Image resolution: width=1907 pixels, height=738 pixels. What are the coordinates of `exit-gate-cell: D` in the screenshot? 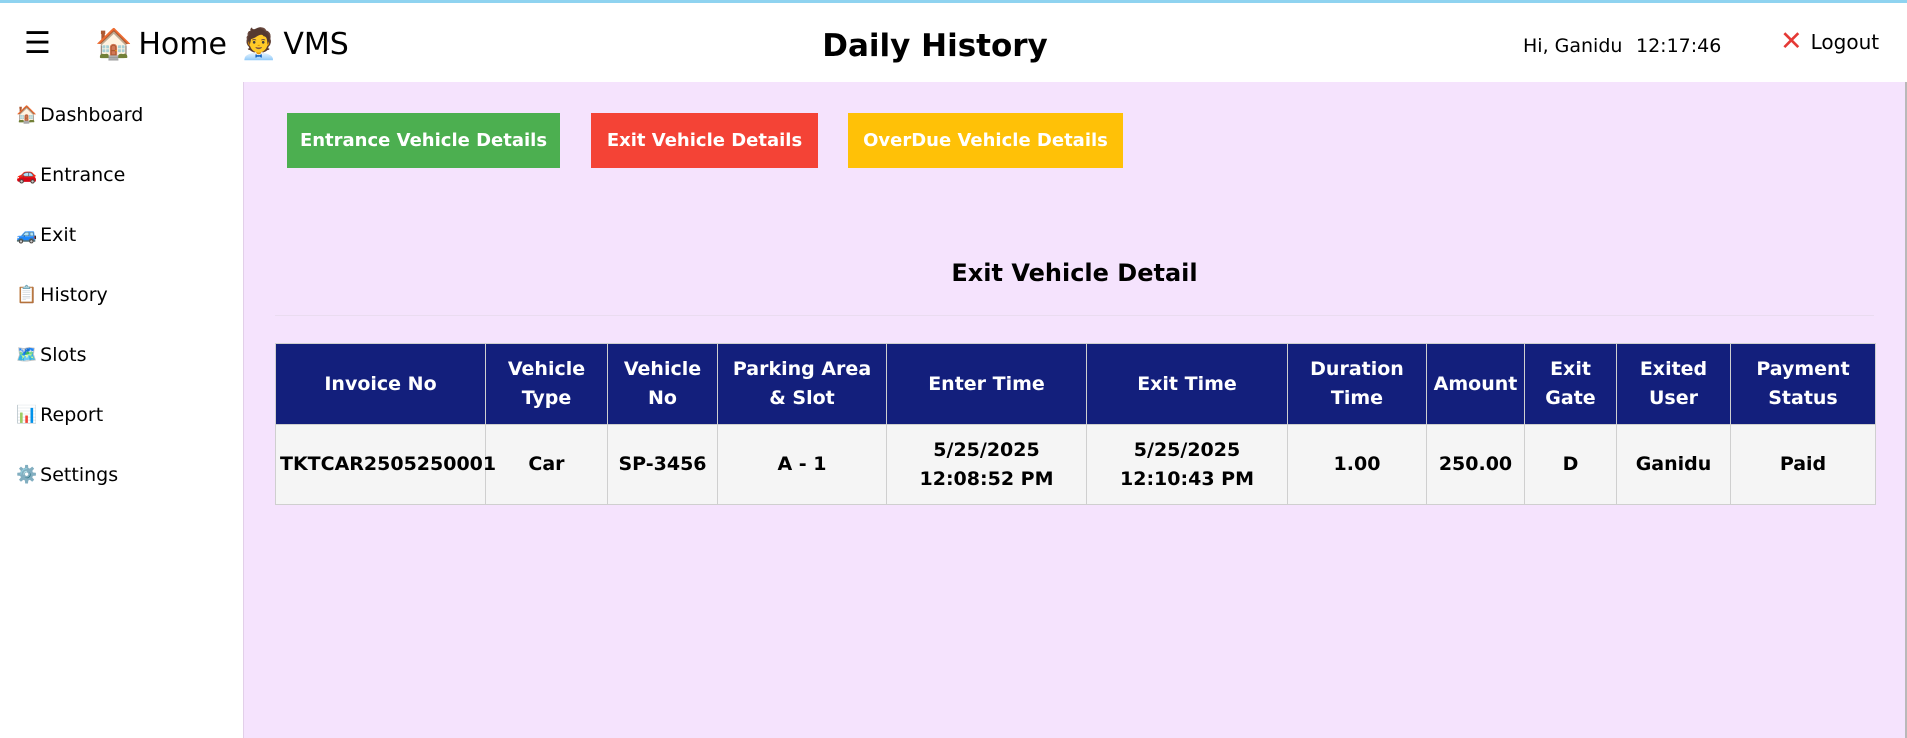 It's located at (1570, 464).